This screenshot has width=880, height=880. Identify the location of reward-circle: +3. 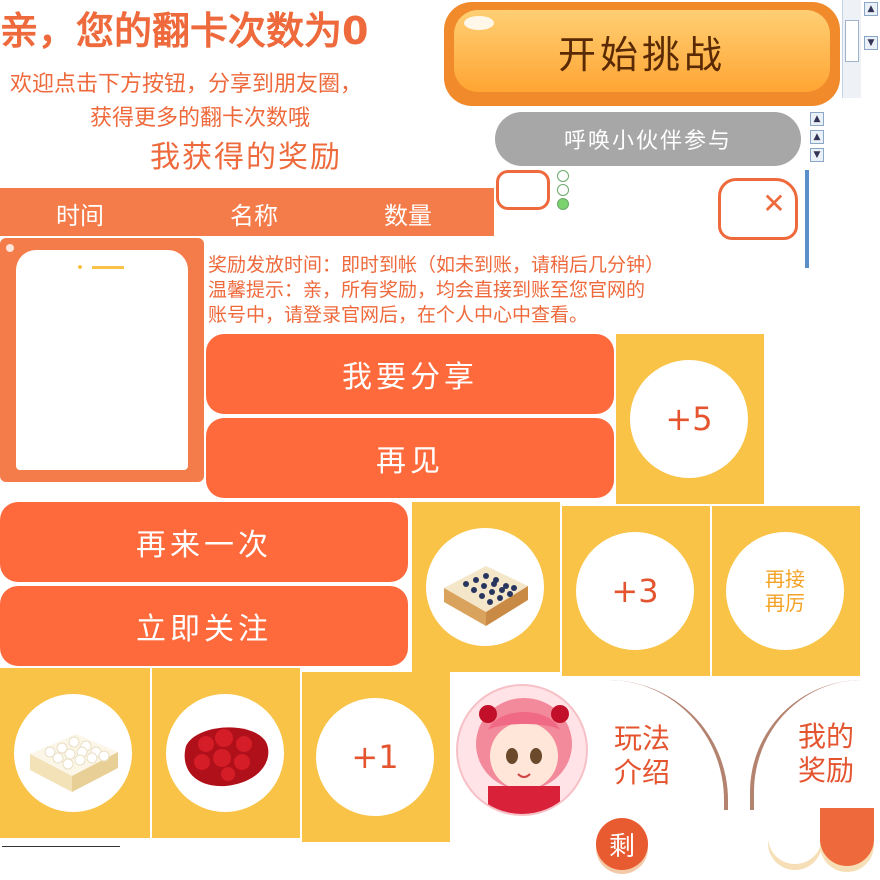
(635, 591).